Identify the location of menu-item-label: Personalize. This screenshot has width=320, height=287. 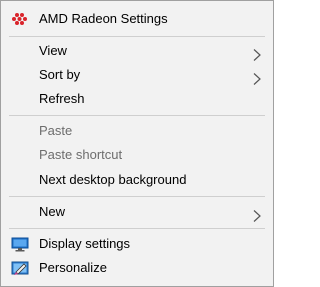
(73, 267).